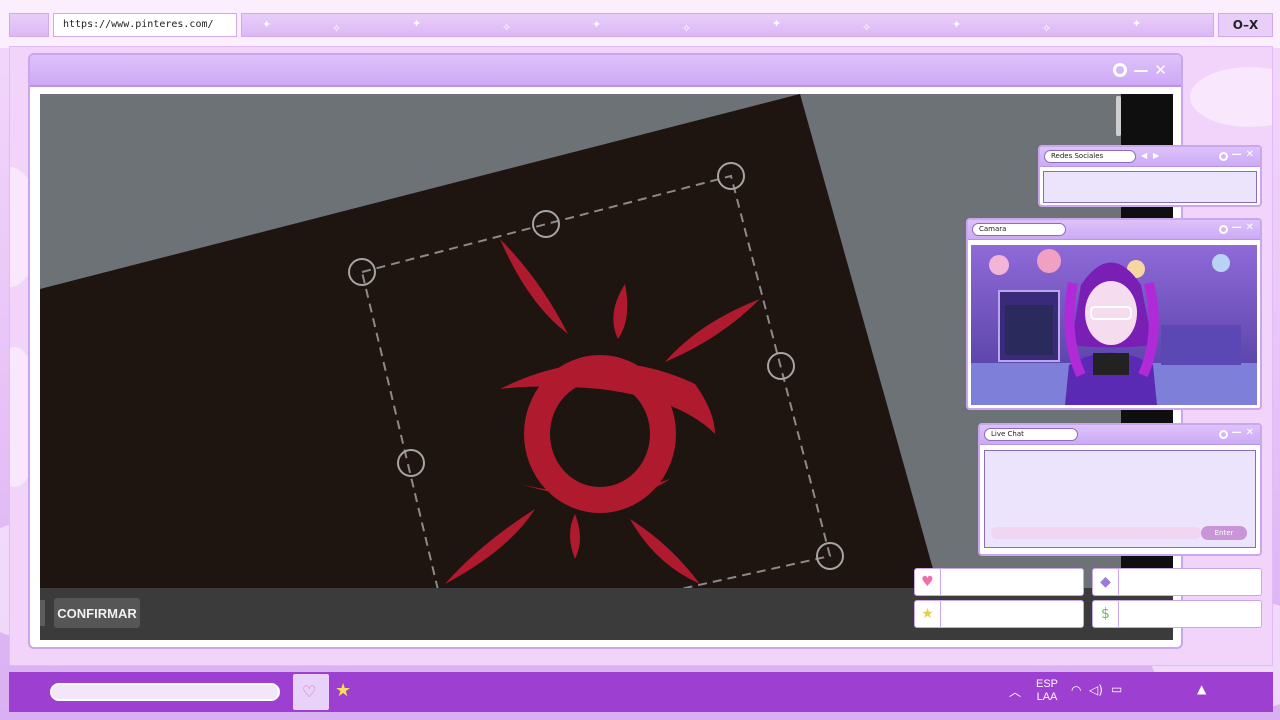 Image resolution: width=1280 pixels, height=720 pixels. I want to click on live-chat-title-bar: Live Chat — ✕, so click(1120, 435).